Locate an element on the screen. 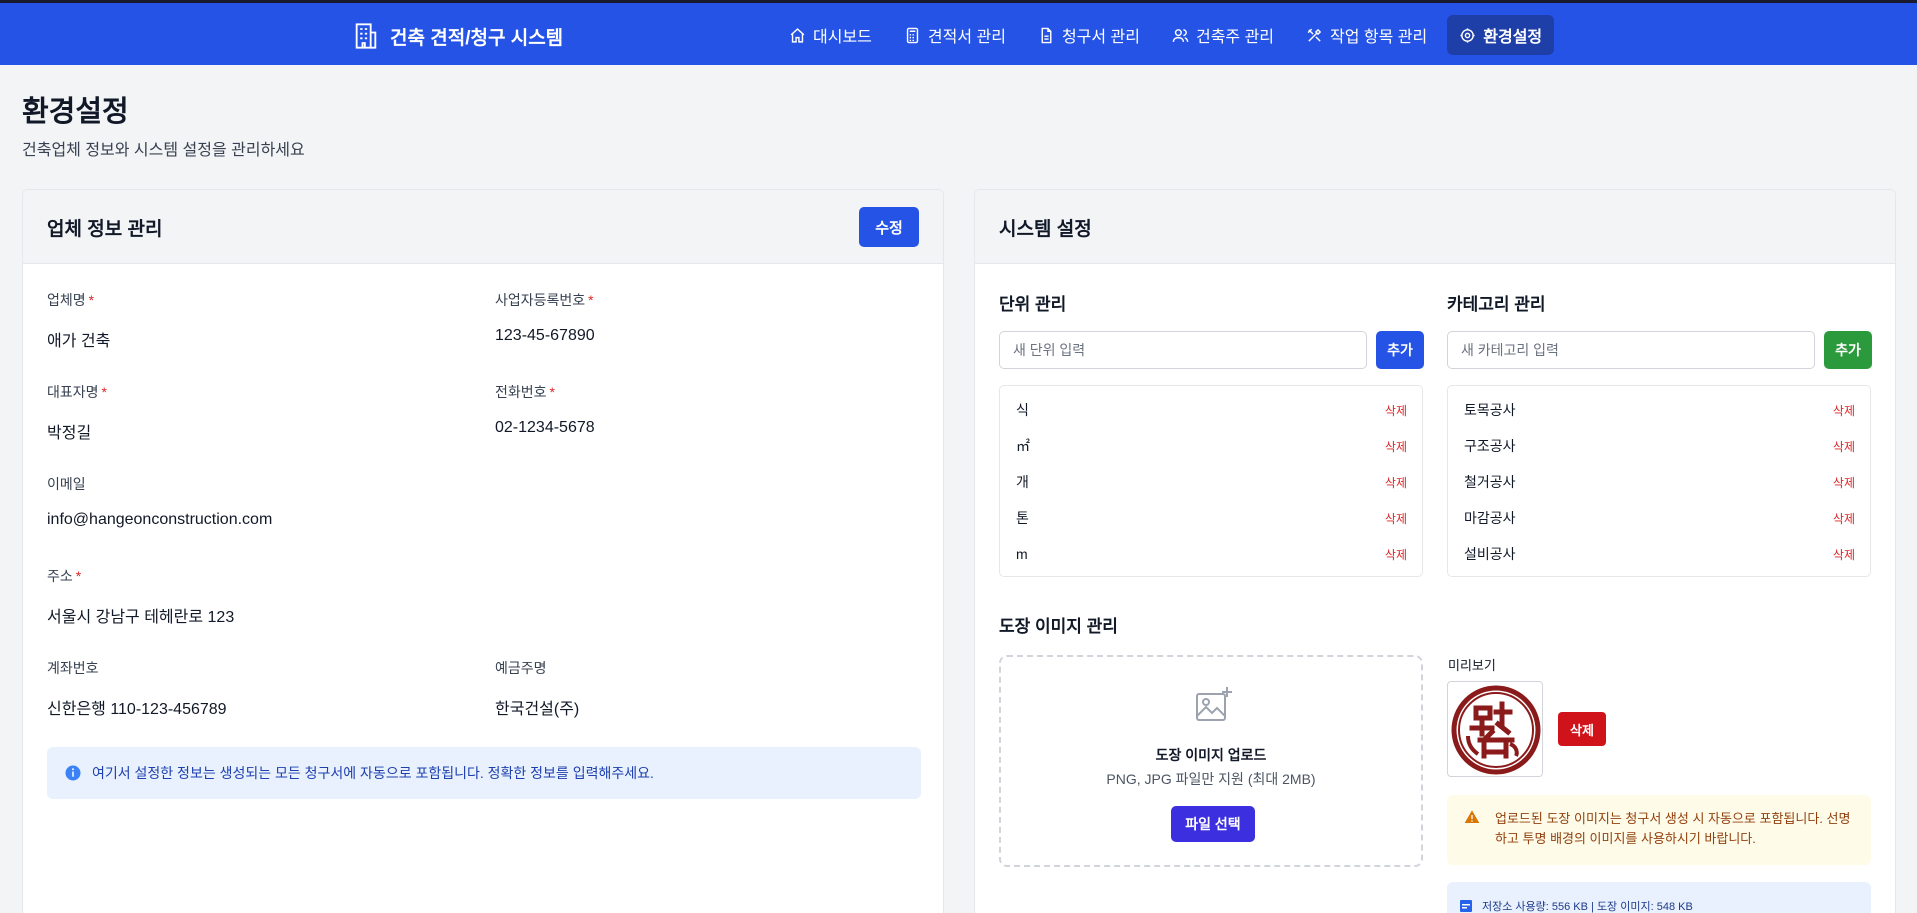 The height and width of the screenshot is (913, 1917). storage-text: 저장소 사용량: 556 KB | 도장 이미지: 548 KB is located at coordinates (1587, 907).